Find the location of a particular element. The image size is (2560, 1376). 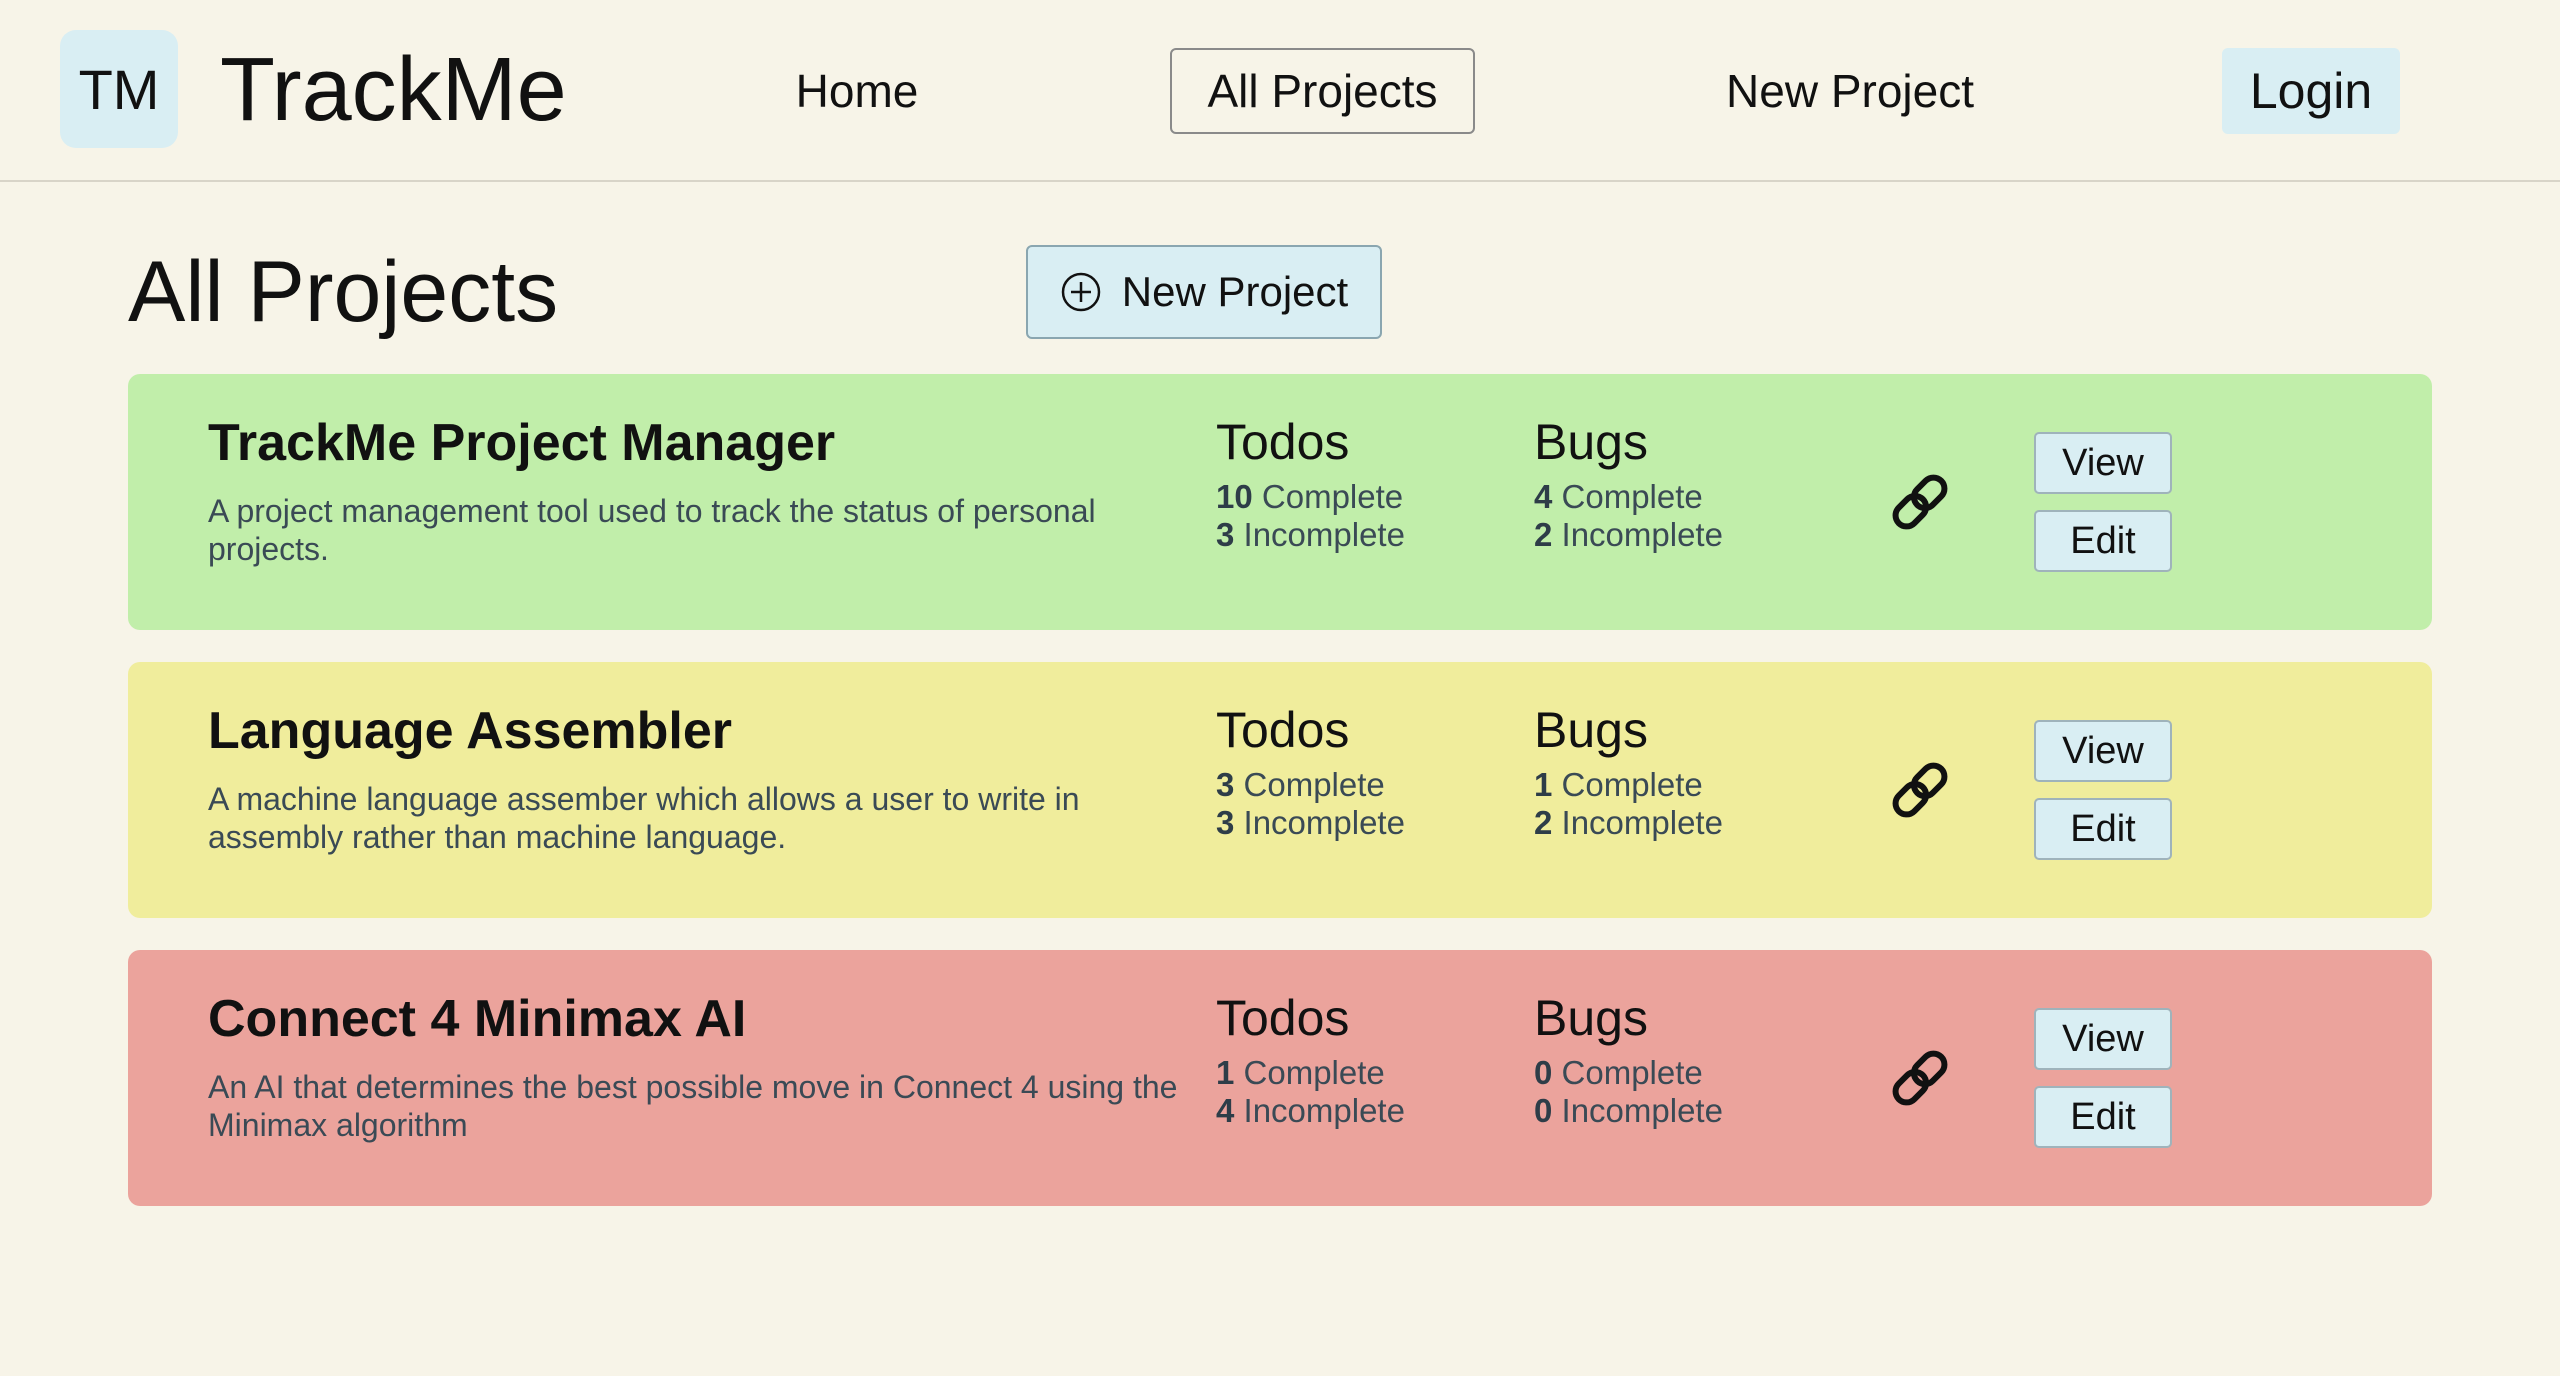

bugs-stats: Bugs 1 Complete 2 Incomplete is located at coordinates (1684, 771).